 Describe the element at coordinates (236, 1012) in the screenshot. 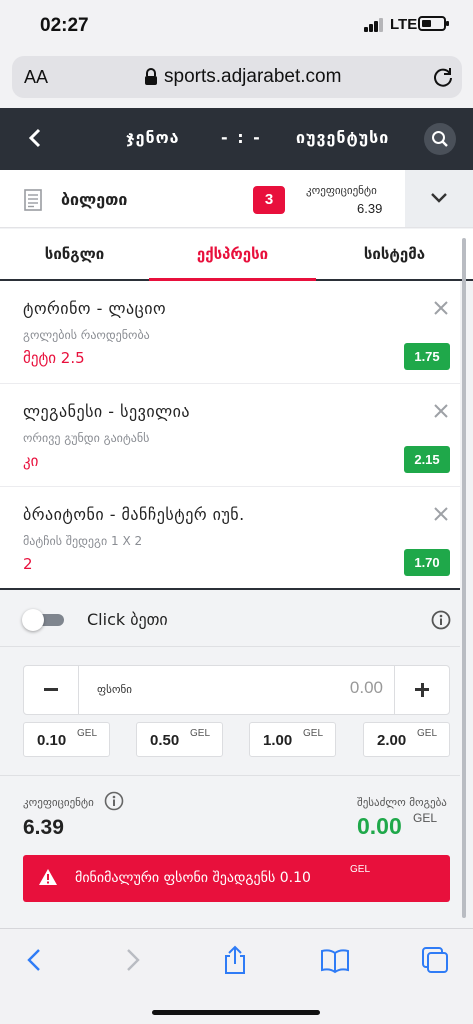

I see `home-indicator` at that location.